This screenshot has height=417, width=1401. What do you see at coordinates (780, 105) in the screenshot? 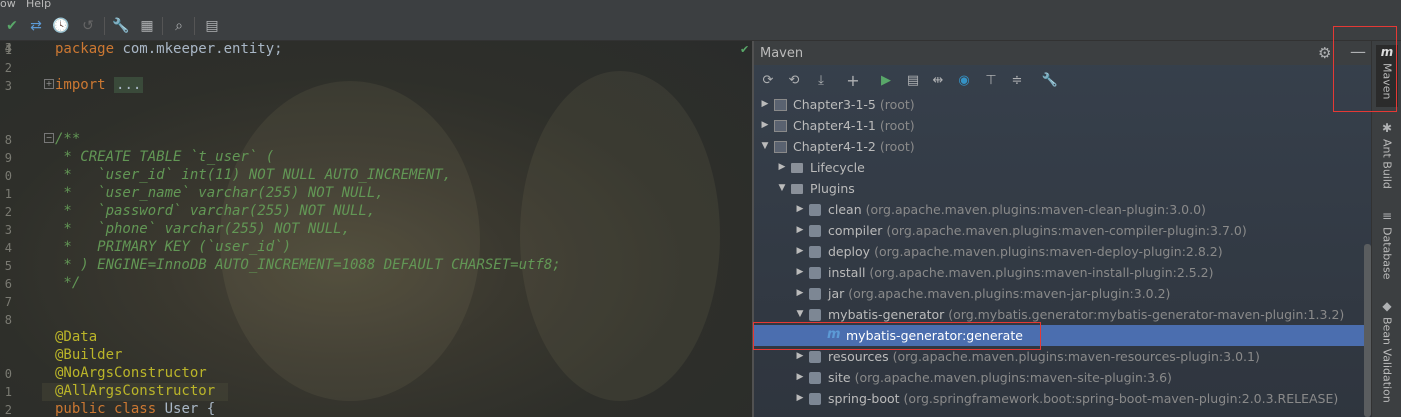
I see `maven-module-icon` at bounding box center [780, 105].